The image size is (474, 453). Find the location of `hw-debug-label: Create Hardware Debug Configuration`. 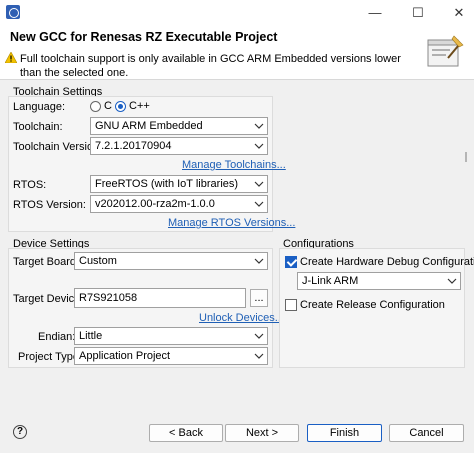

hw-debug-label: Create Hardware Debug Configuration is located at coordinates (387, 262).